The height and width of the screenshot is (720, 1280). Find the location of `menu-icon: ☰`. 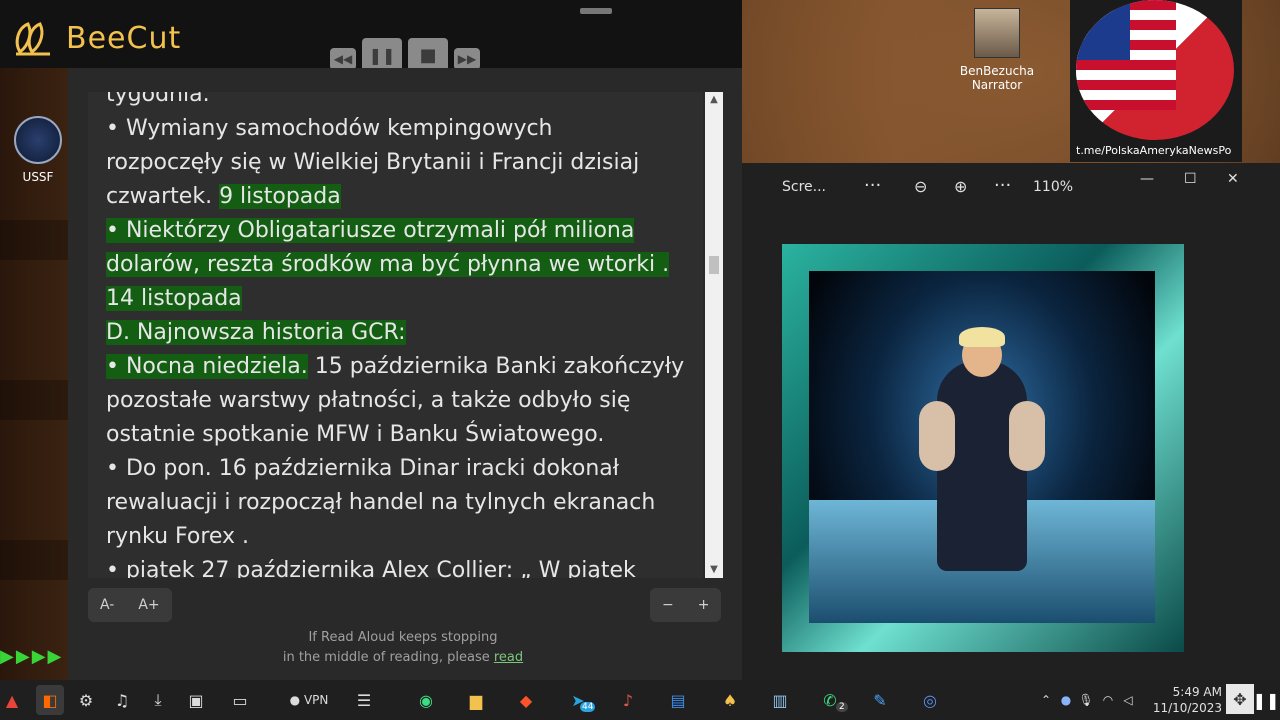

menu-icon: ☰ is located at coordinates (364, 700).